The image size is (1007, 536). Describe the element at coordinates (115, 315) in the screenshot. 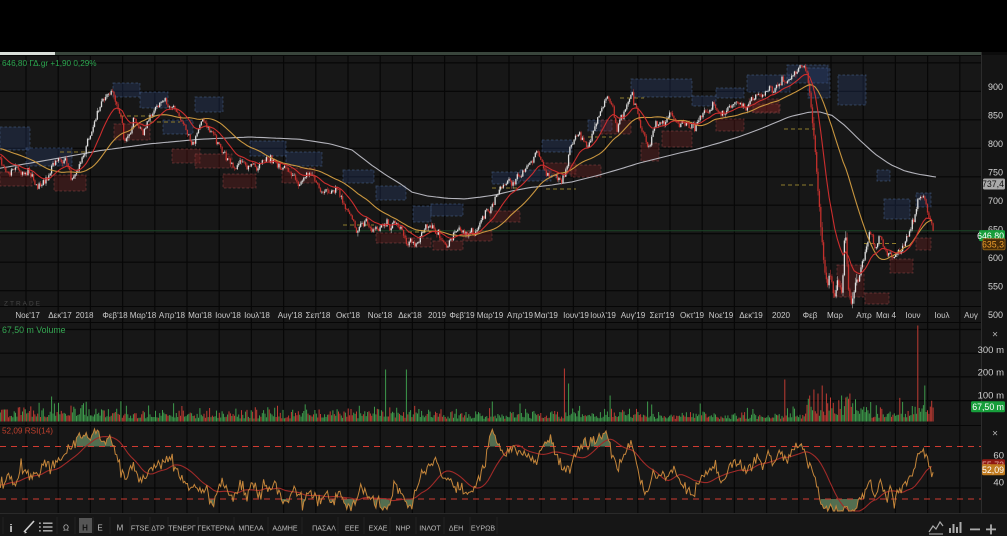

I see `svg-text: Φεβ'18` at that location.